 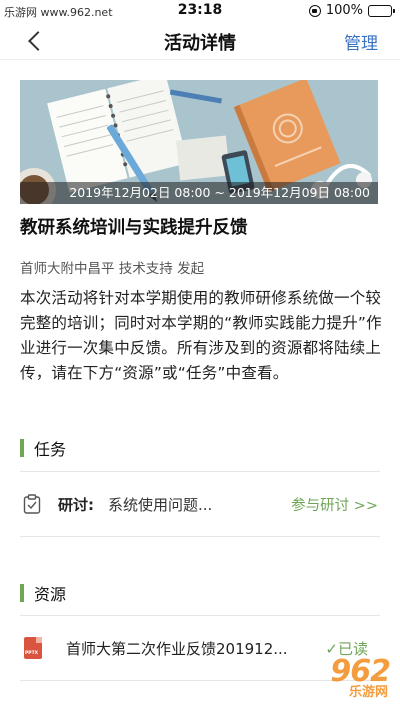 I want to click on status-indicators: 100%, so click(x=351, y=10).